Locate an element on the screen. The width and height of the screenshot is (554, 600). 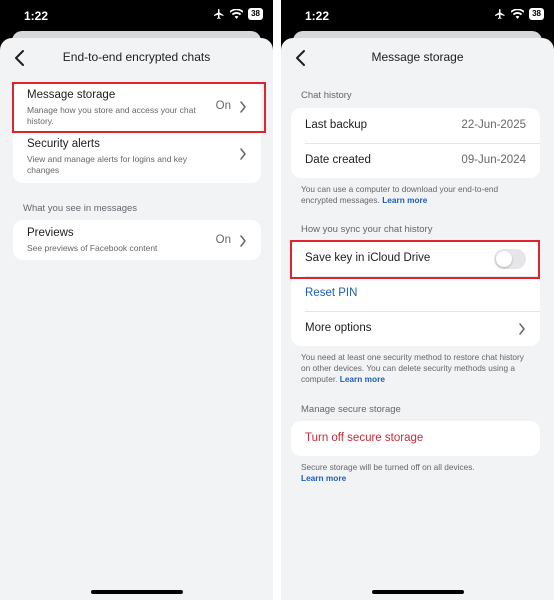
date-created-row: Date created 09-Jun-2024 is located at coordinates (415, 160).